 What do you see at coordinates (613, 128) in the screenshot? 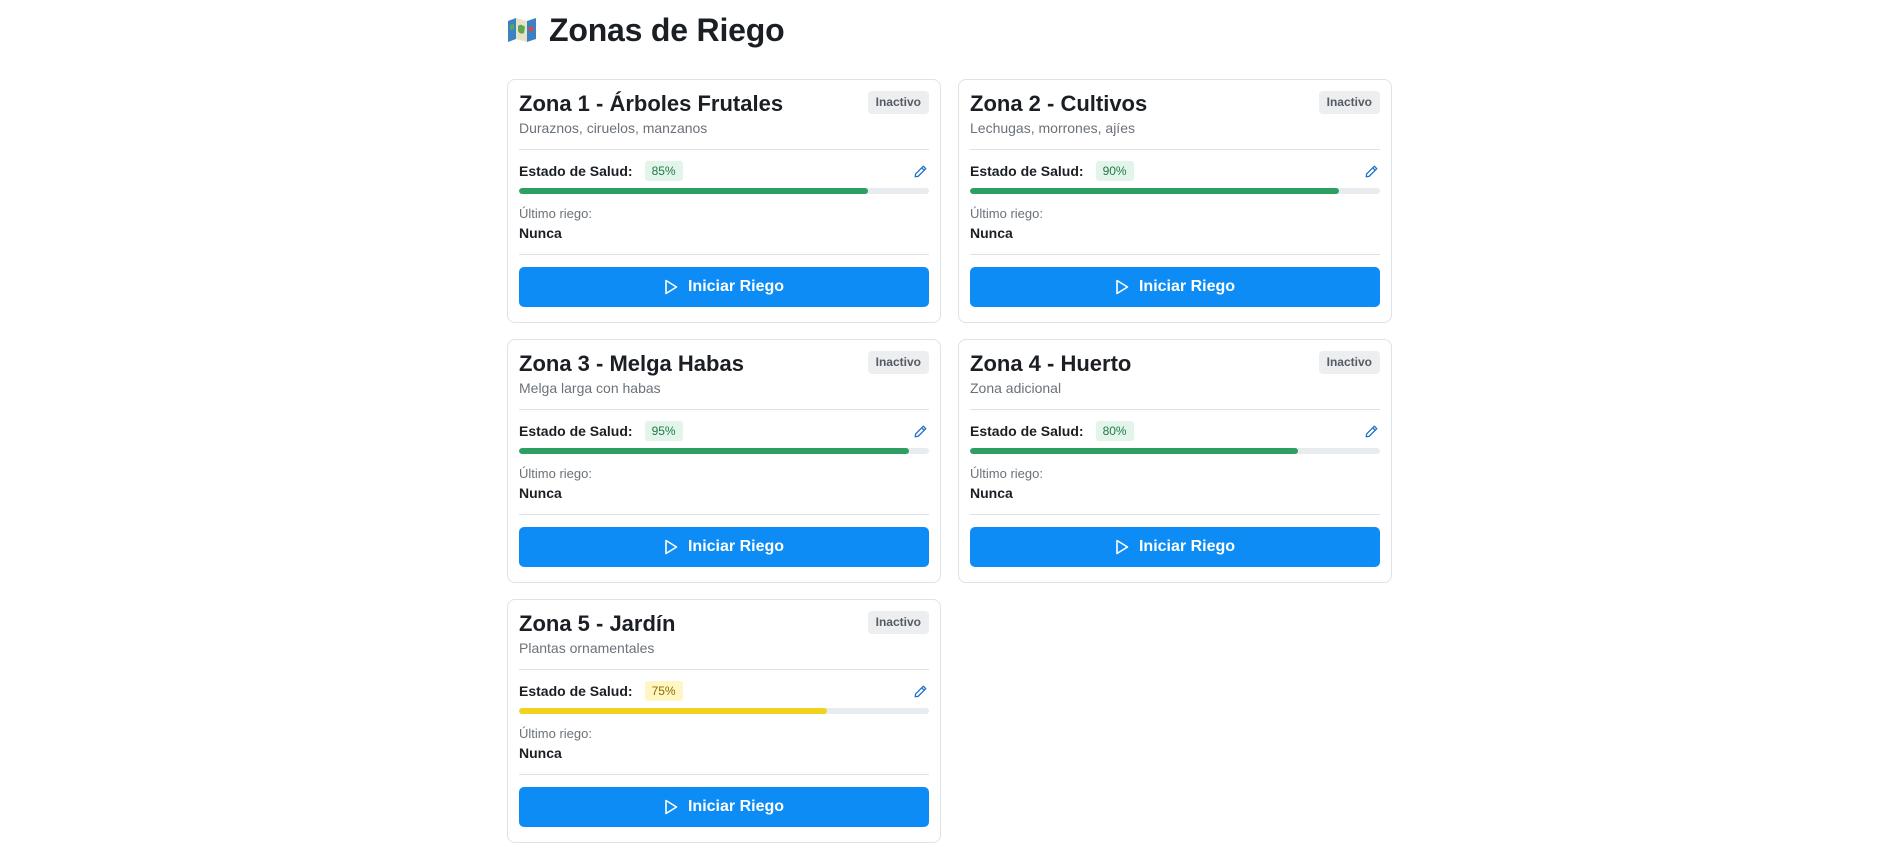
I see `zone-description: Duraznos, ciruelos, manzanos` at bounding box center [613, 128].